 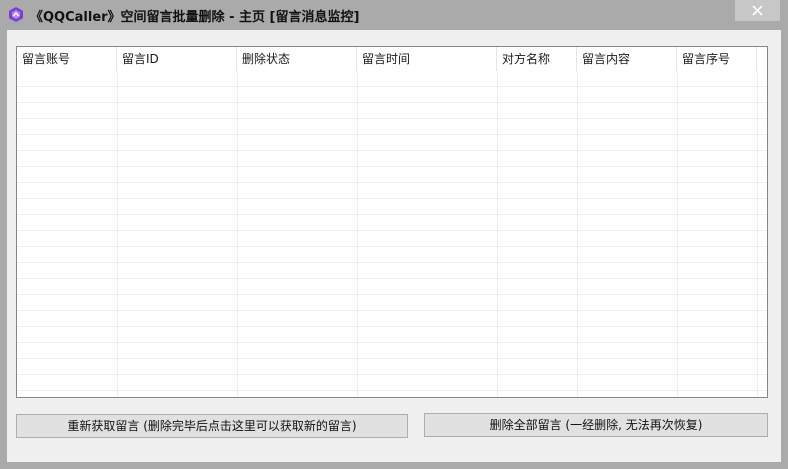 What do you see at coordinates (212, 426) in the screenshot?
I see `refetch-messages-button: 重新获取留言 (删除完毕后点击这里可以获取新的留言)` at bounding box center [212, 426].